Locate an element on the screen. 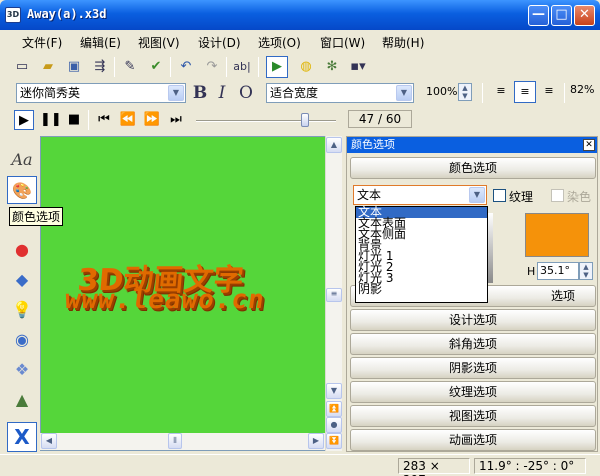  align-left-button: ≡ is located at coordinates (501, 92).